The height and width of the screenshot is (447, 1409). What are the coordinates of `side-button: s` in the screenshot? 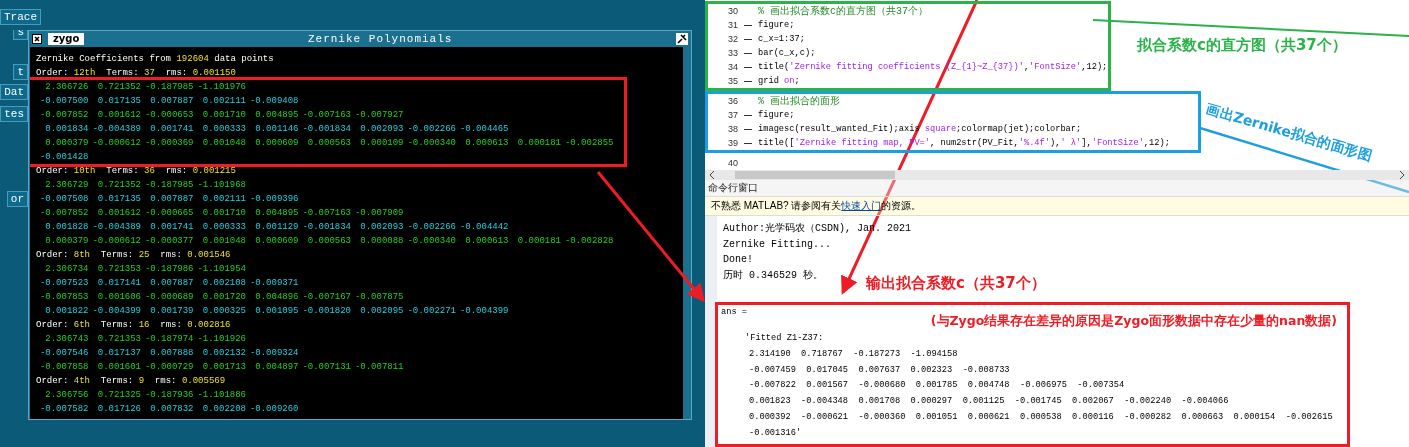 It's located at (20, 35).